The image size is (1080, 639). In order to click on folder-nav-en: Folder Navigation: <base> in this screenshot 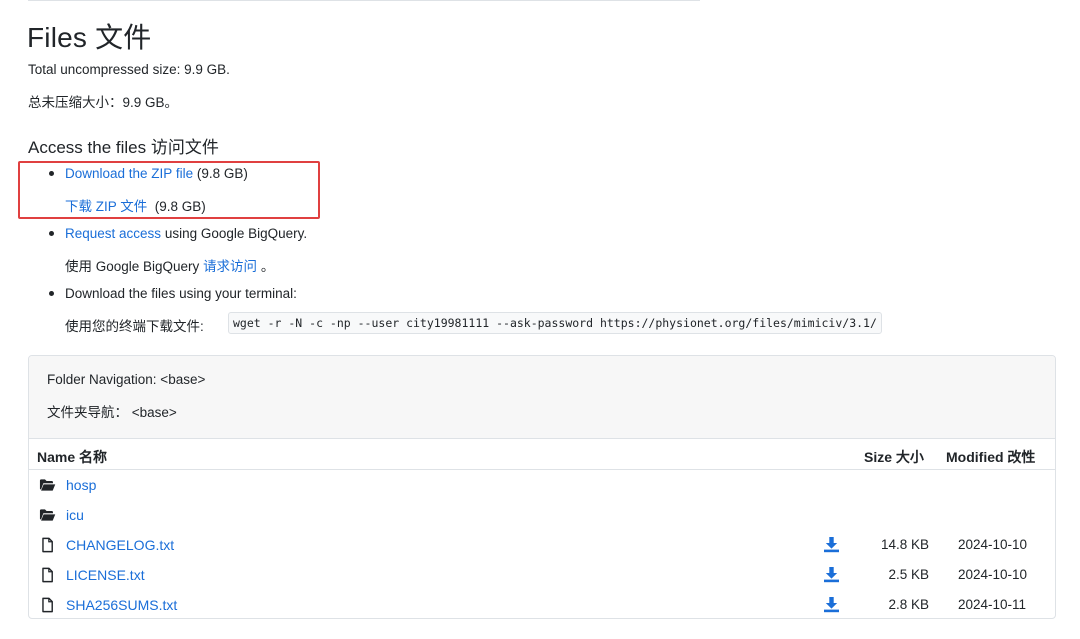, I will do `click(126, 379)`.